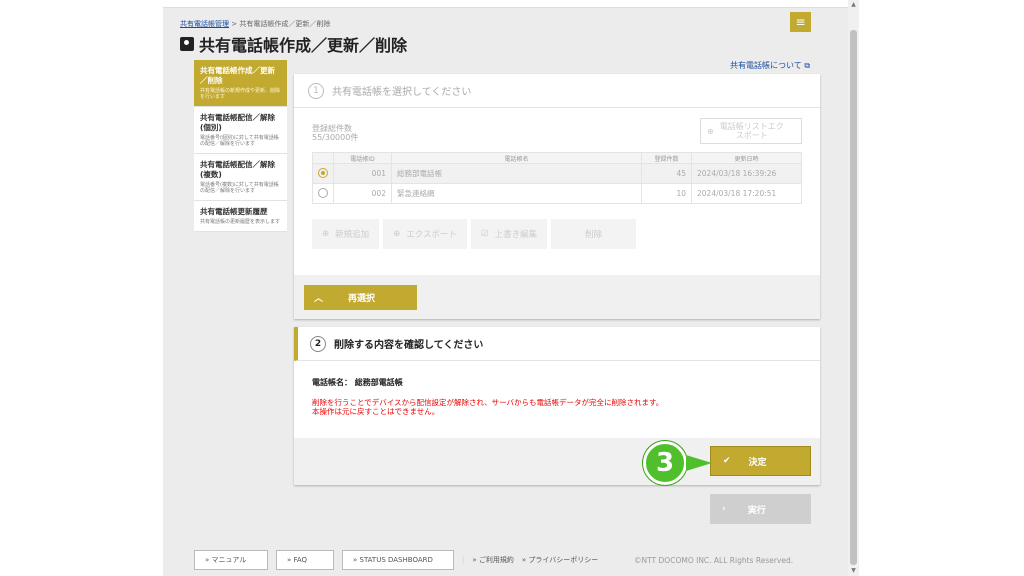  I want to click on sidebar-item-desc: 共有電話帳の新規作成や更新、削除を行います, so click(240, 94).